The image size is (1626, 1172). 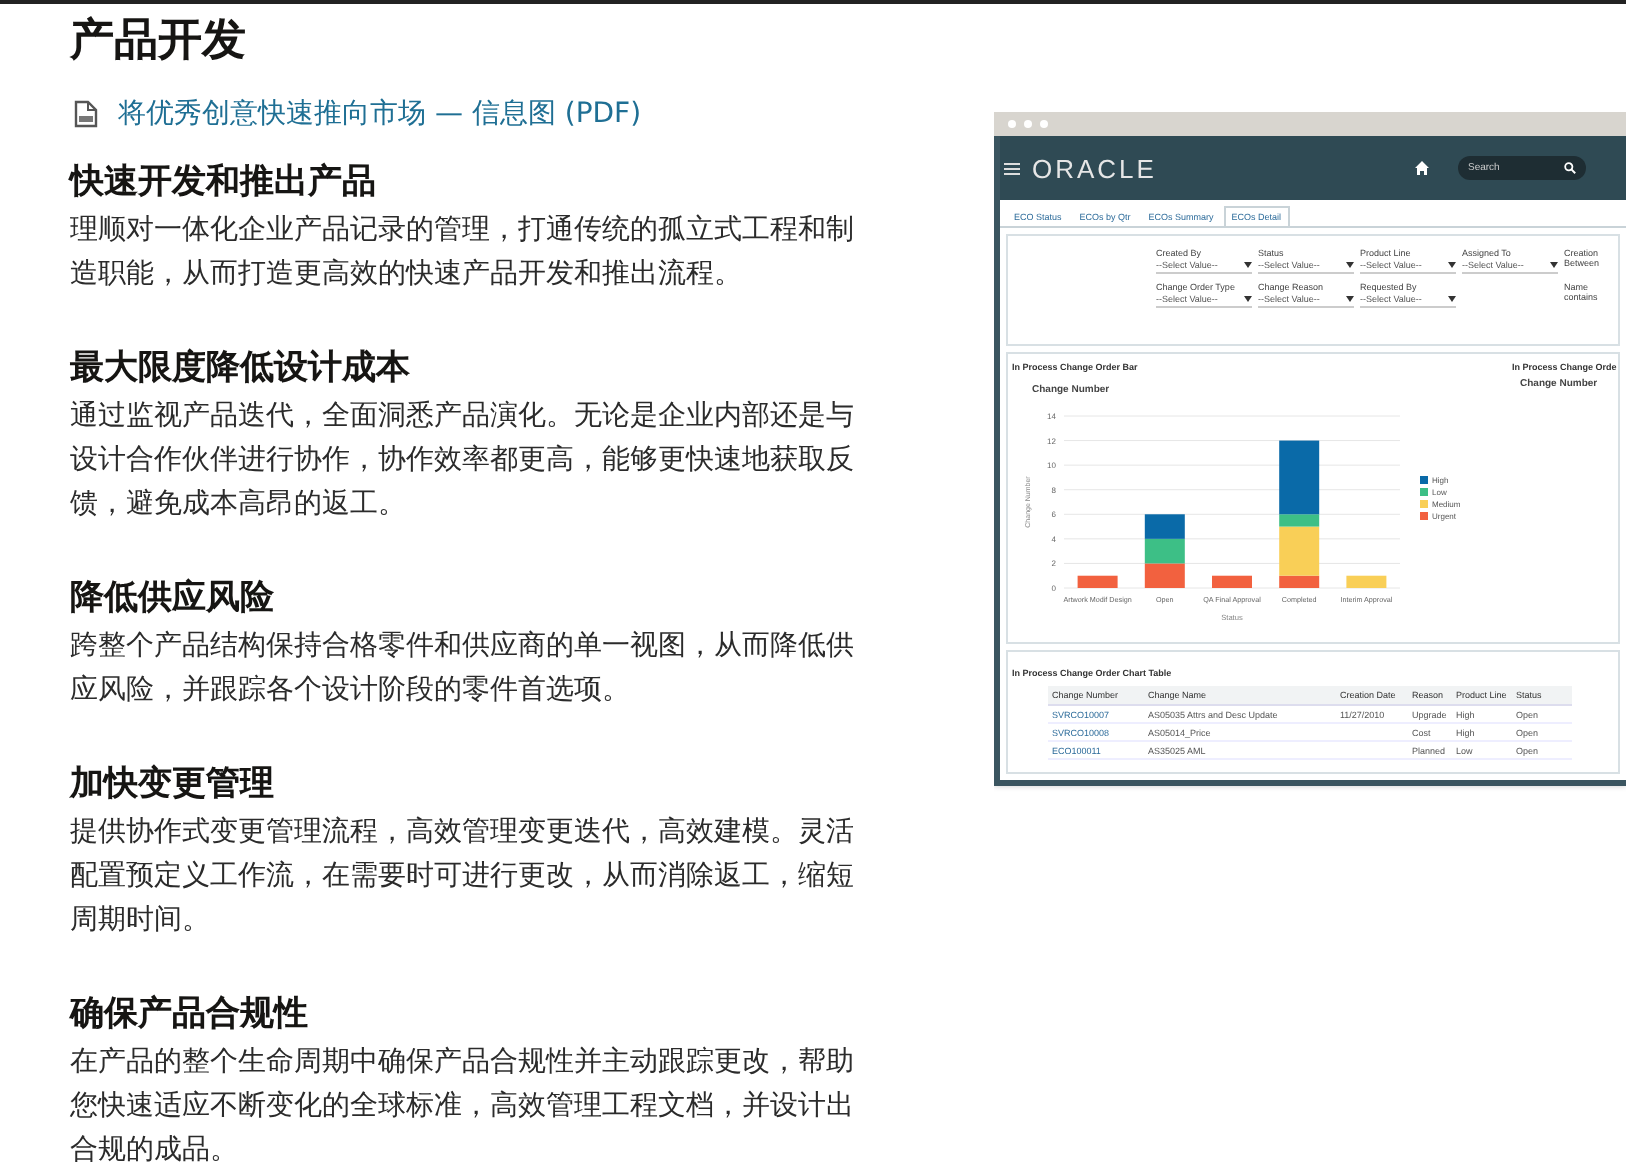 I want to click on section-text: 在产品的整个生命周期中确保产品合规性并主动跟踪更改，帮助您快速适应不断变化的全球标准，高效管理工程文档，并设计出合规的成品。, so click(x=463, y=1107).